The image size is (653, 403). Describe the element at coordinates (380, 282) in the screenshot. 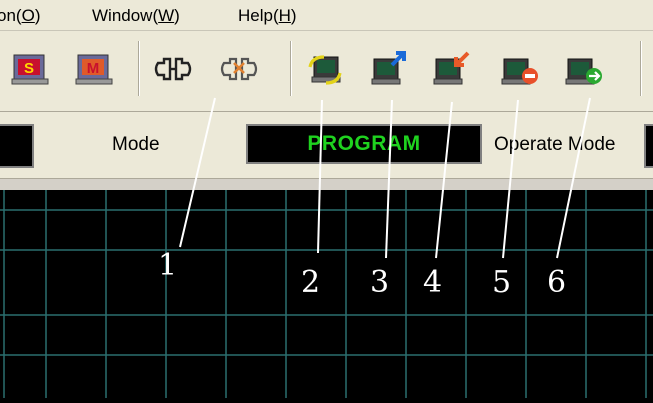

I see `callout-number-3: 3` at that location.